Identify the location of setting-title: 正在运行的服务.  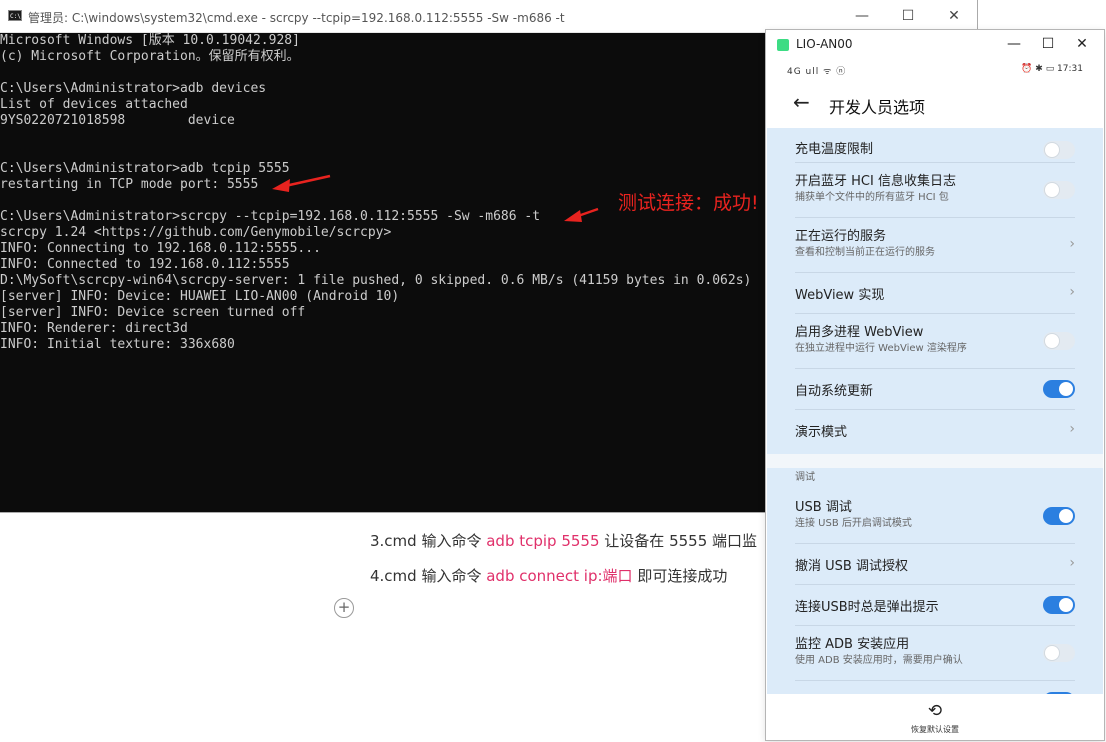
(841, 236).